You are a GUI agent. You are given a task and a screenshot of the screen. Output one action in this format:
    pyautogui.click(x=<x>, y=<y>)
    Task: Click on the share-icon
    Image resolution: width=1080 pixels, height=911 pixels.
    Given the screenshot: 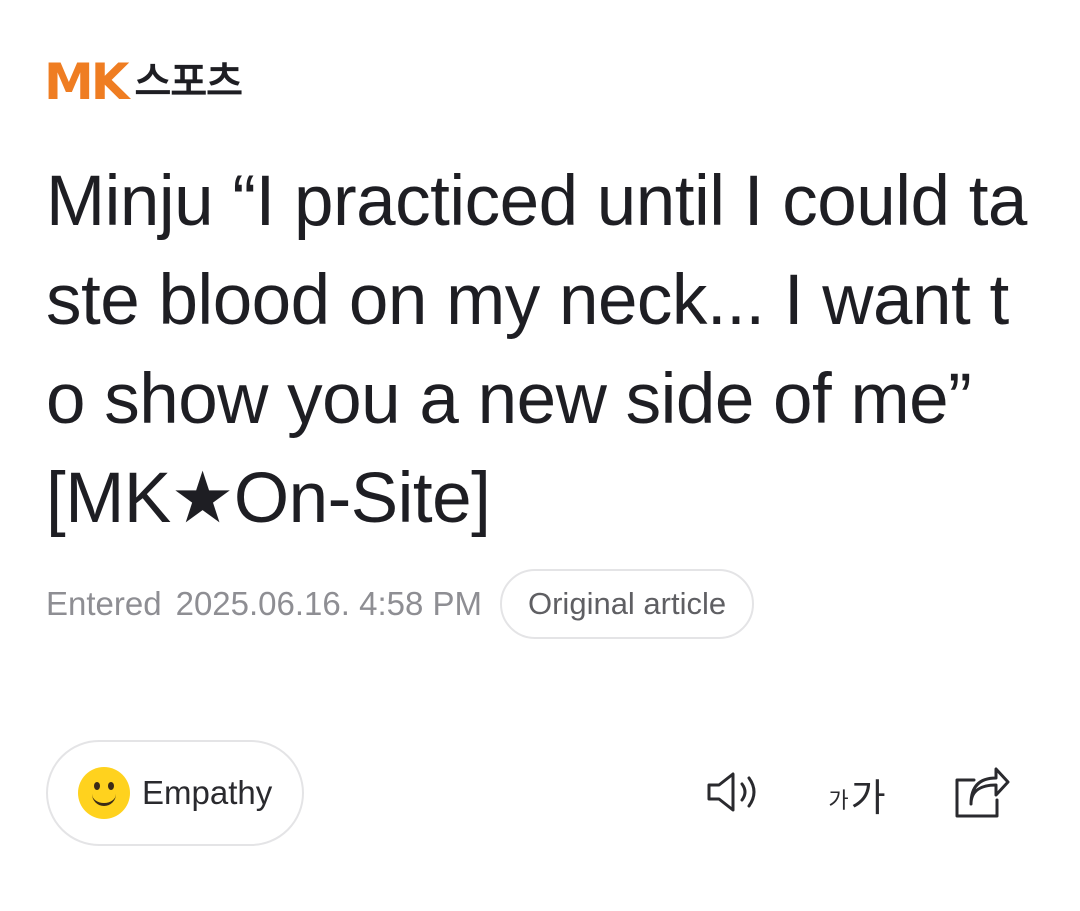 What is the action you would take?
    pyautogui.click(x=981, y=794)
    